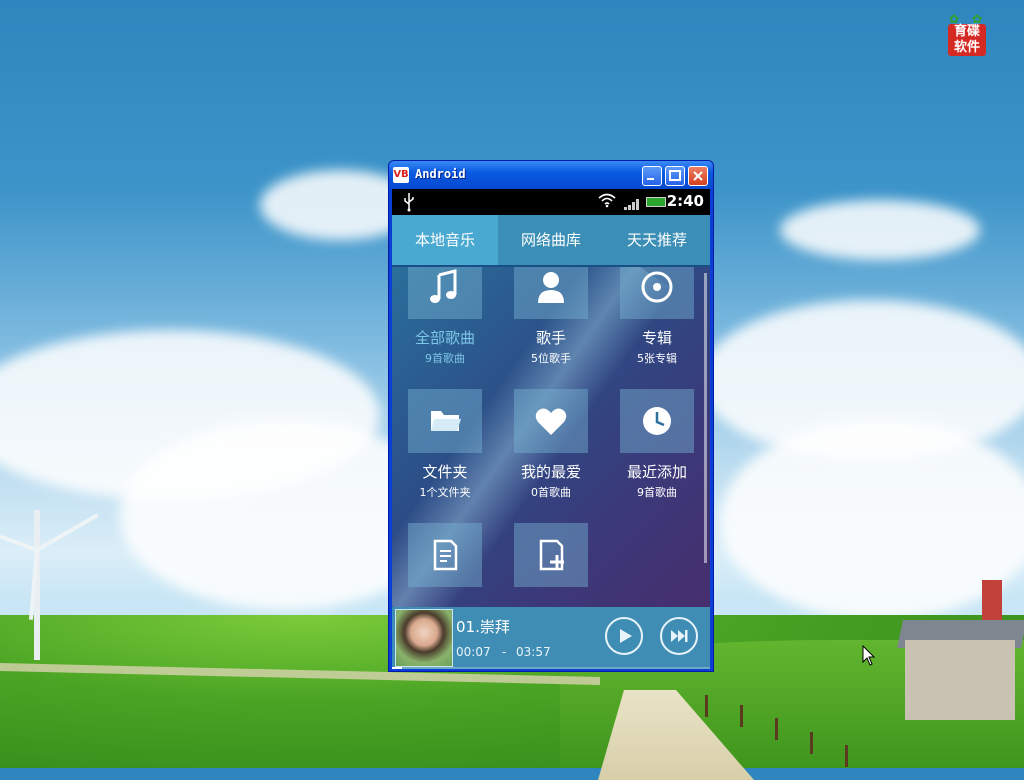 This screenshot has width=1024, height=780. Describe the element at coordinates (445, 492) in the screenshot. I see `tile-count: 1个文件夹` at that location.